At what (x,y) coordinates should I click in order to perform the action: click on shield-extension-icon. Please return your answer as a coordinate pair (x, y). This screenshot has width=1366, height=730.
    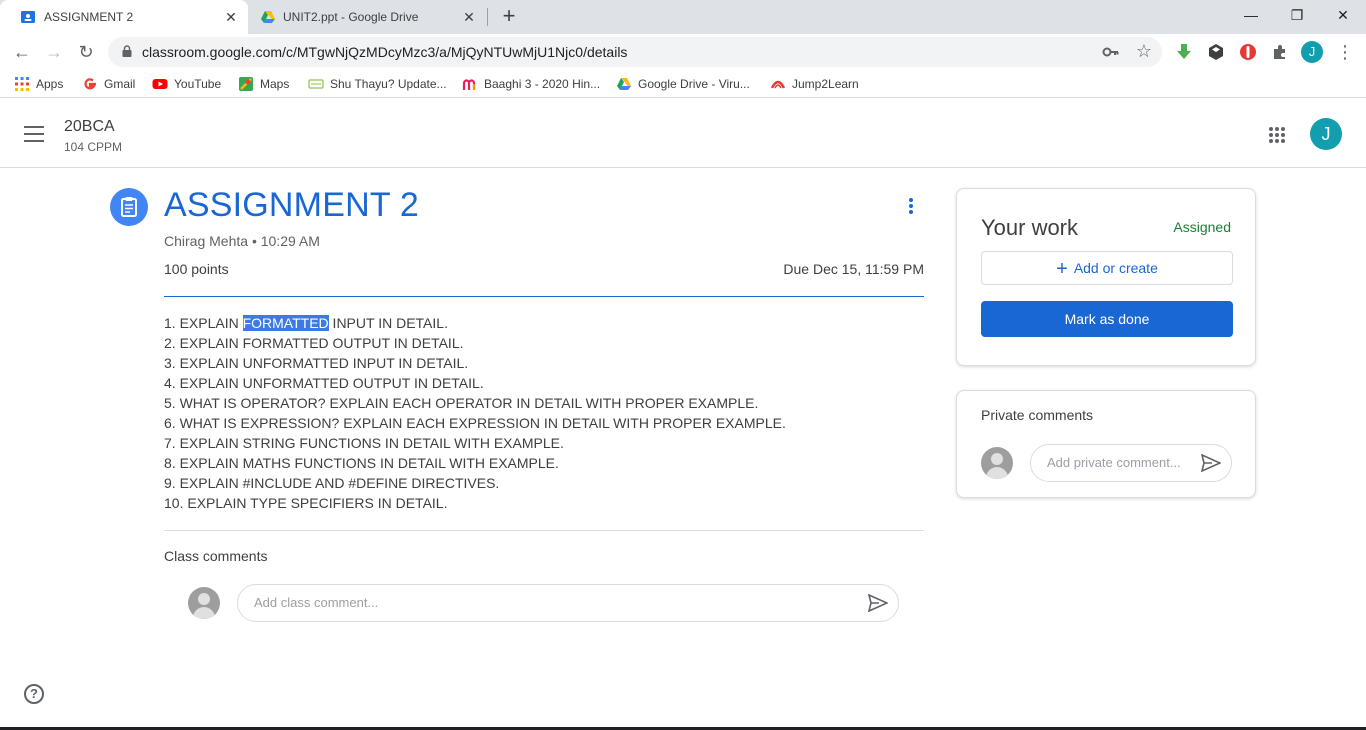
    Looking at the image, I should click on (1248, 52).